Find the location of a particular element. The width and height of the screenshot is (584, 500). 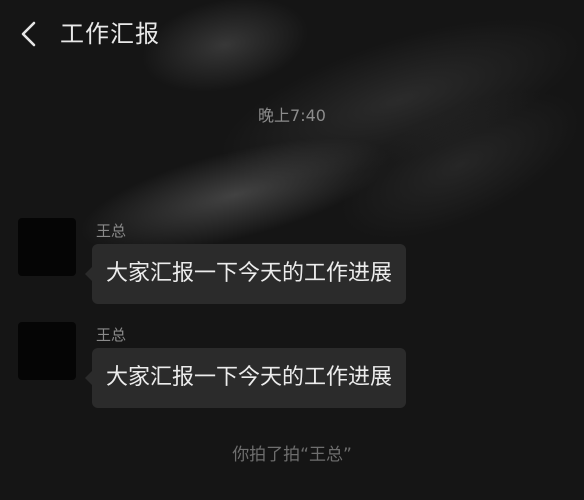

navigation-bar: 工作汇报 is located at coordinates (292, 35).